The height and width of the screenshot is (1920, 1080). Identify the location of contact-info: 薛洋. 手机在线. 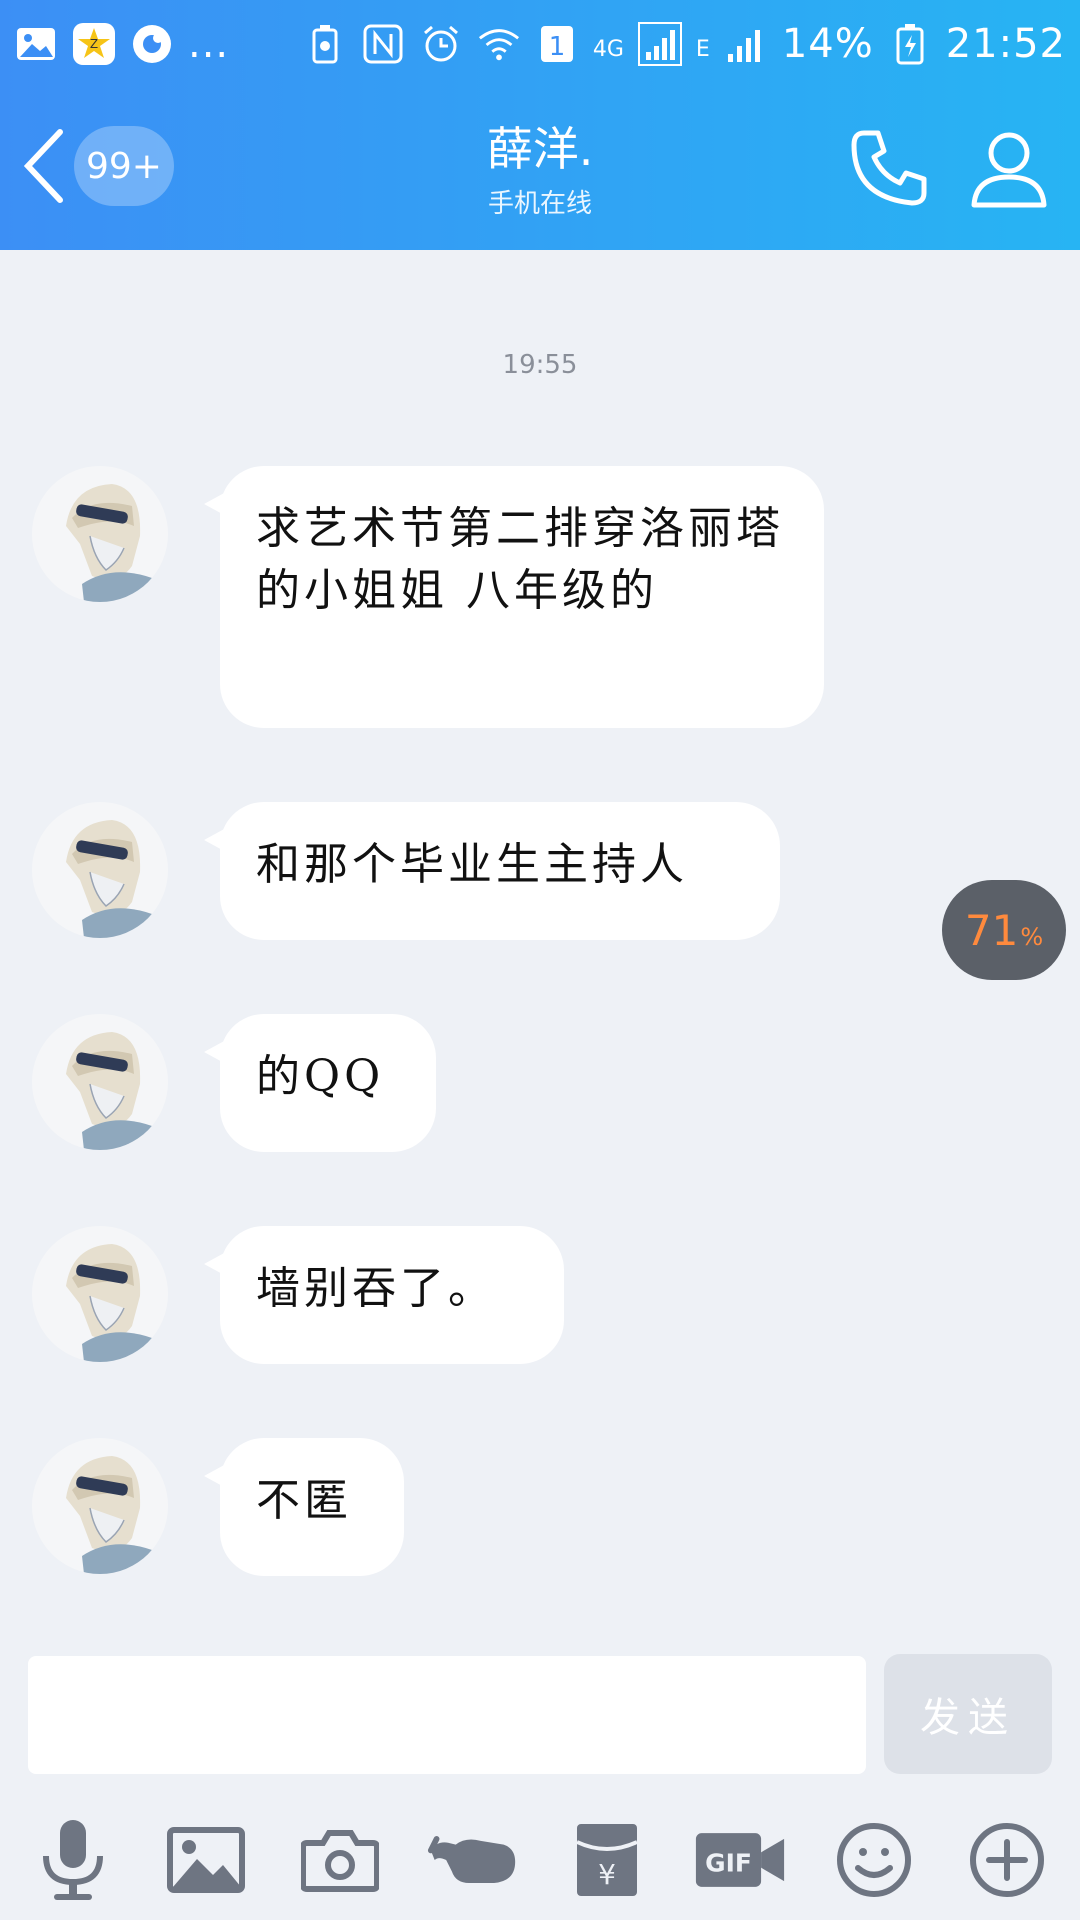
(540, 170).